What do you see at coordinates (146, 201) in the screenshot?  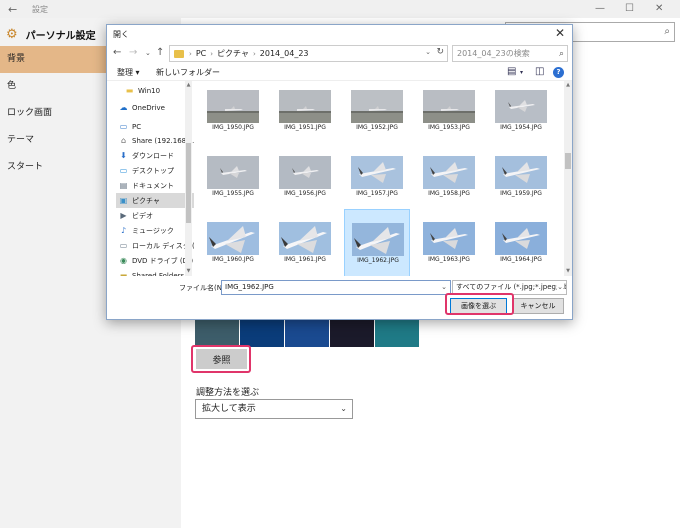 I see `nav-item-label: ピクチャ` at bounding box center [146, 201].